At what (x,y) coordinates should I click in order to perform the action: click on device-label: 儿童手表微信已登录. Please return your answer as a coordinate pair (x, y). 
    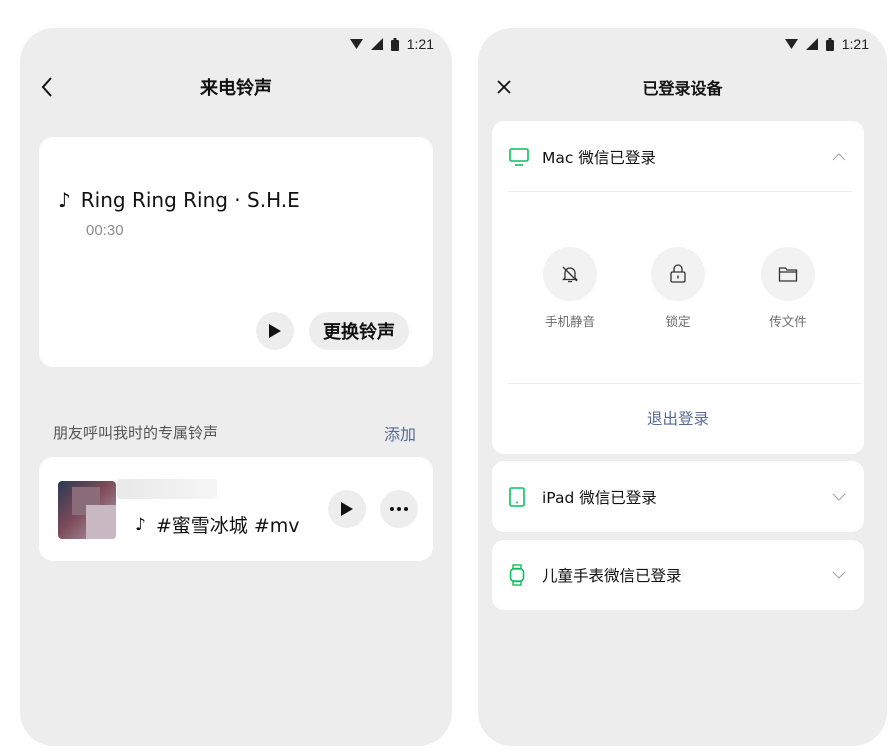
    Looking at the image, I should click on (612, 576).